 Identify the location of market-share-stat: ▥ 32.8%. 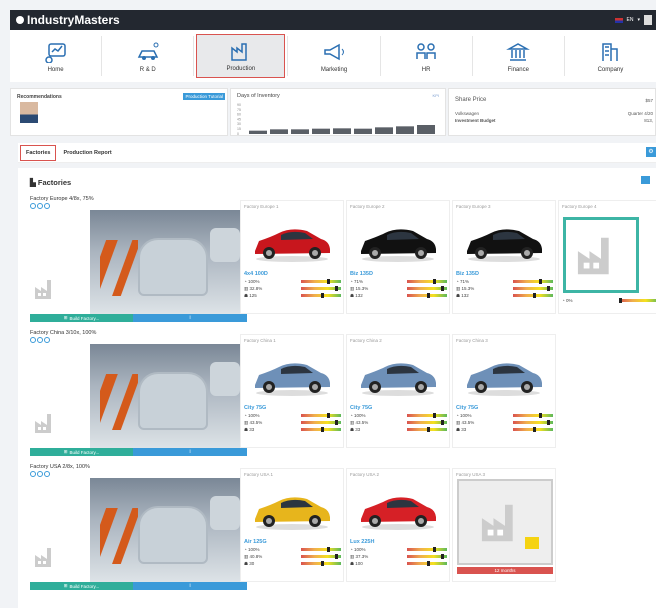
(253, 288).